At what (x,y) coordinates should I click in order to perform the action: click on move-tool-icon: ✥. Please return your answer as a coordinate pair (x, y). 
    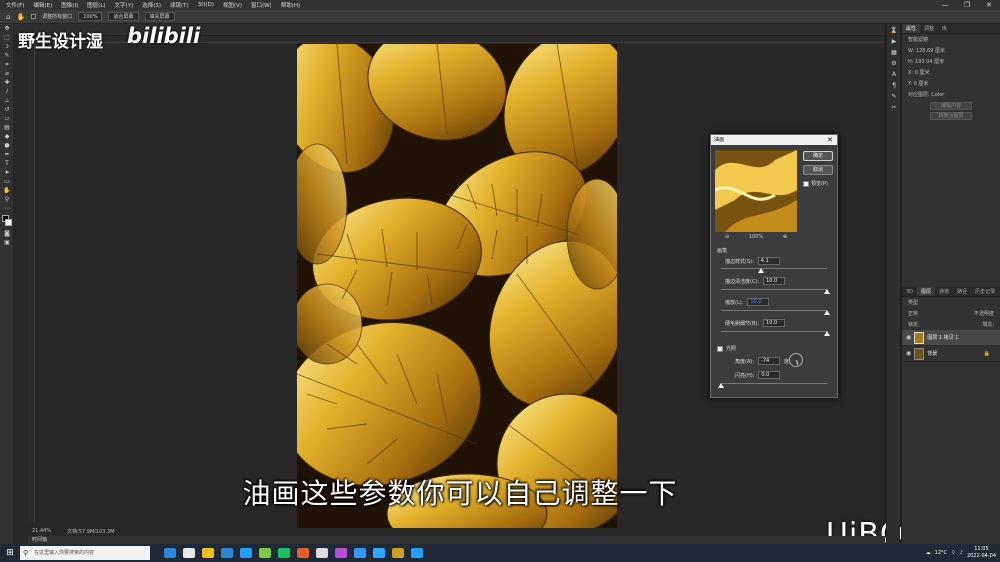
    Looking at the image, I should click on (7, 28).